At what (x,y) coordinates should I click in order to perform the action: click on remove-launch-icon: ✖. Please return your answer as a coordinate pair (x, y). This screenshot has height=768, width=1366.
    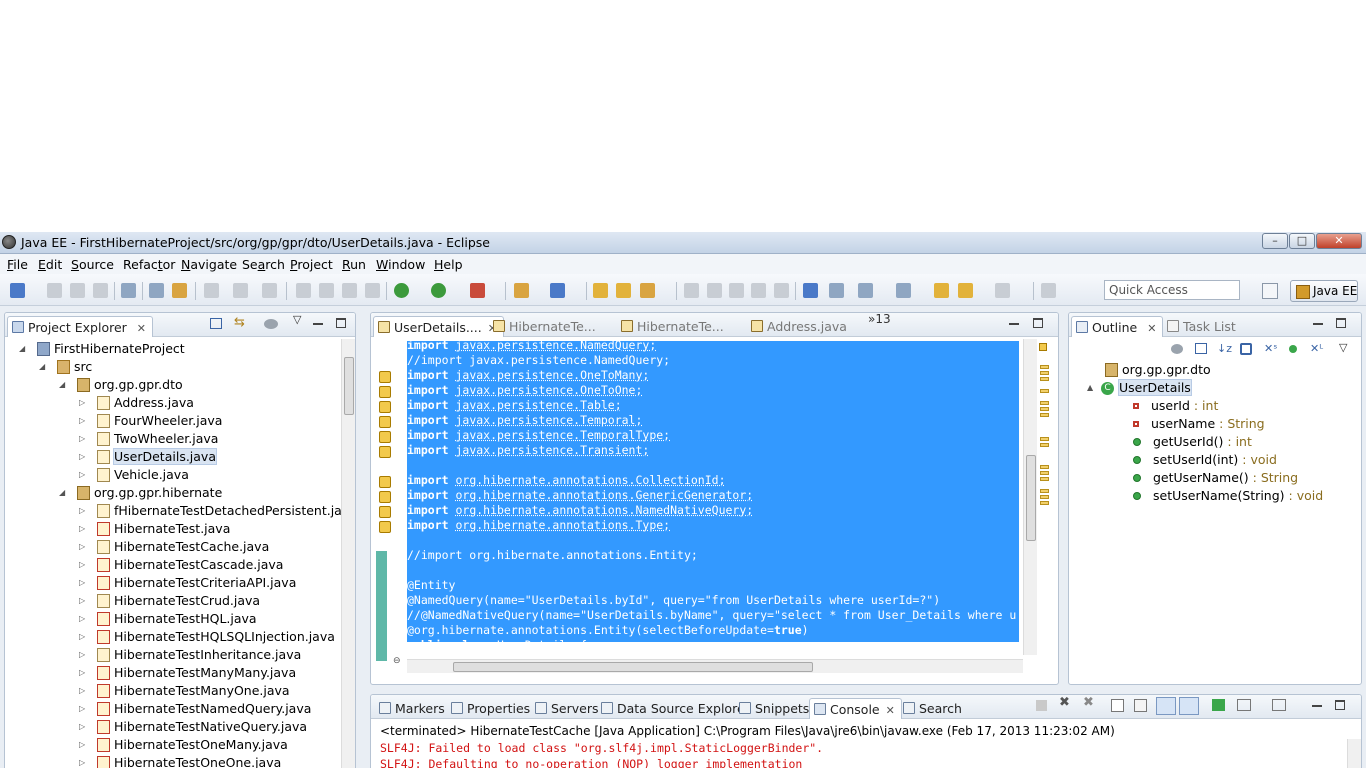
    Looking at the image, I should click on (1064, 702).